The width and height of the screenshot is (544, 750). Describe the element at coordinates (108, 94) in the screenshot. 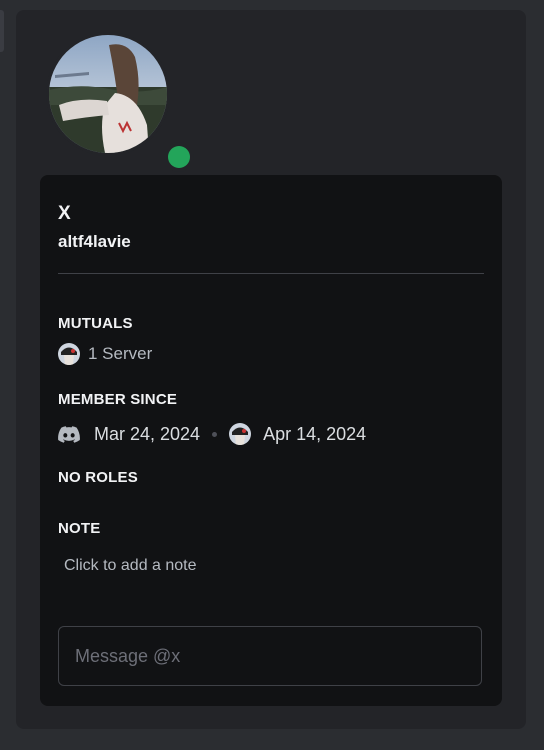

I see `avatar-image` at that location.